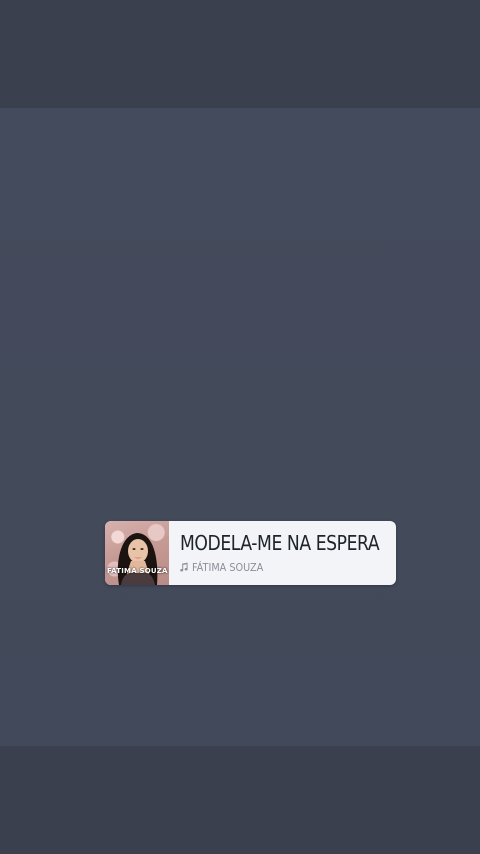 The height and width of the screenshot is (854, 480). I want to click on album-art-portrait, so click(137, 559).